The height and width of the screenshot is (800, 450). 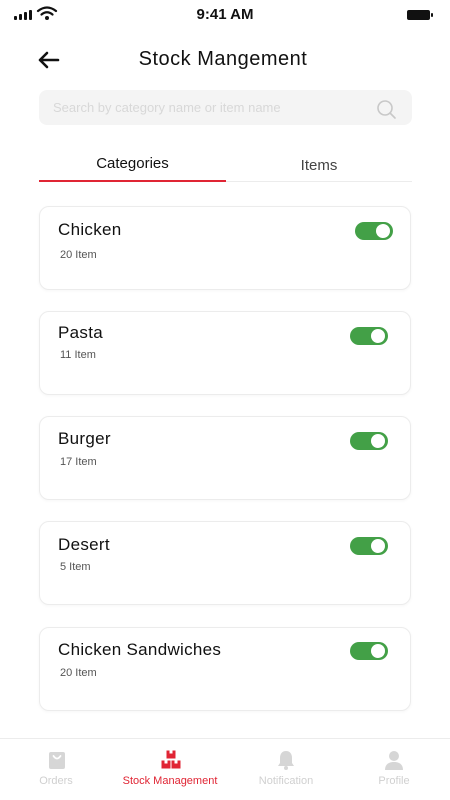 I want to click on nav-orders: Orders, so click(x=56, y=769).